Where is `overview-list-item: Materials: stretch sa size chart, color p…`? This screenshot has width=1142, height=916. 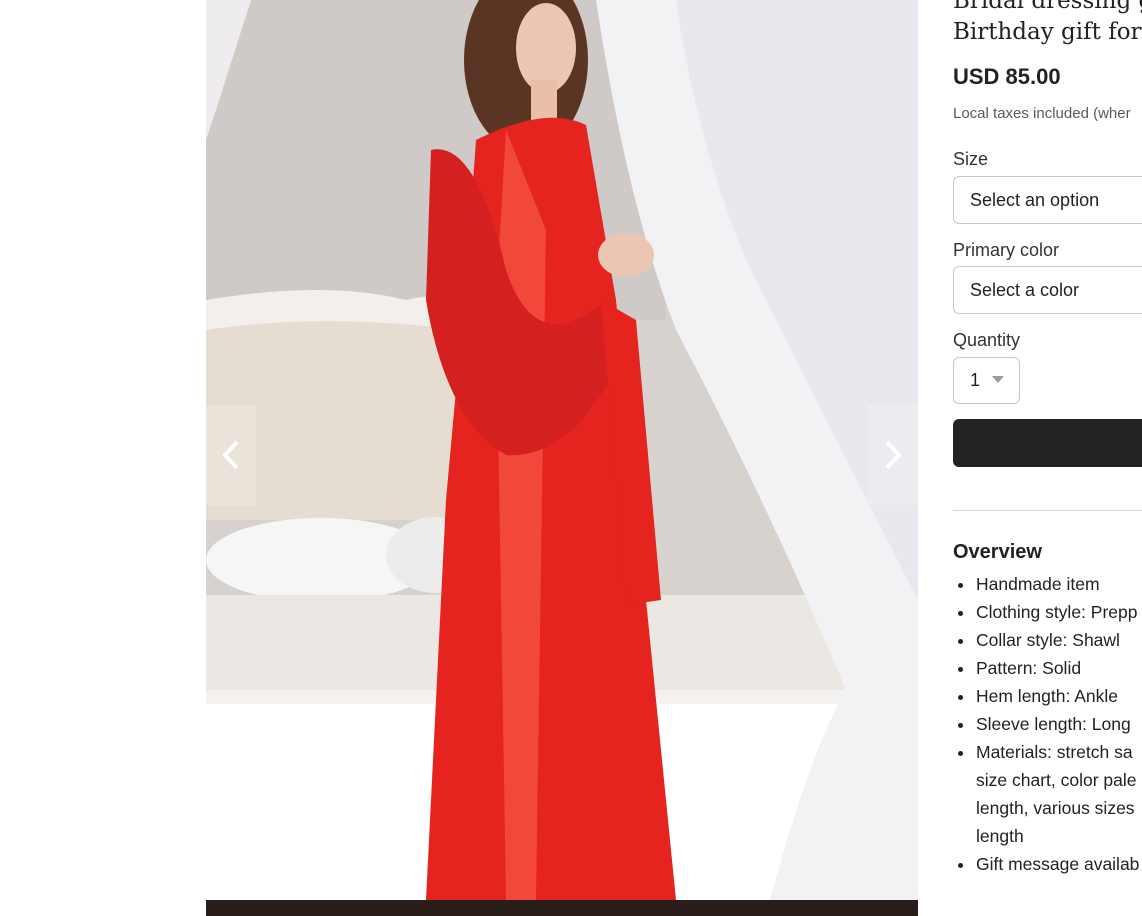
overview-list-item: Materials: stretch sa size chart, color p… is located at coordinates (1047, 794).